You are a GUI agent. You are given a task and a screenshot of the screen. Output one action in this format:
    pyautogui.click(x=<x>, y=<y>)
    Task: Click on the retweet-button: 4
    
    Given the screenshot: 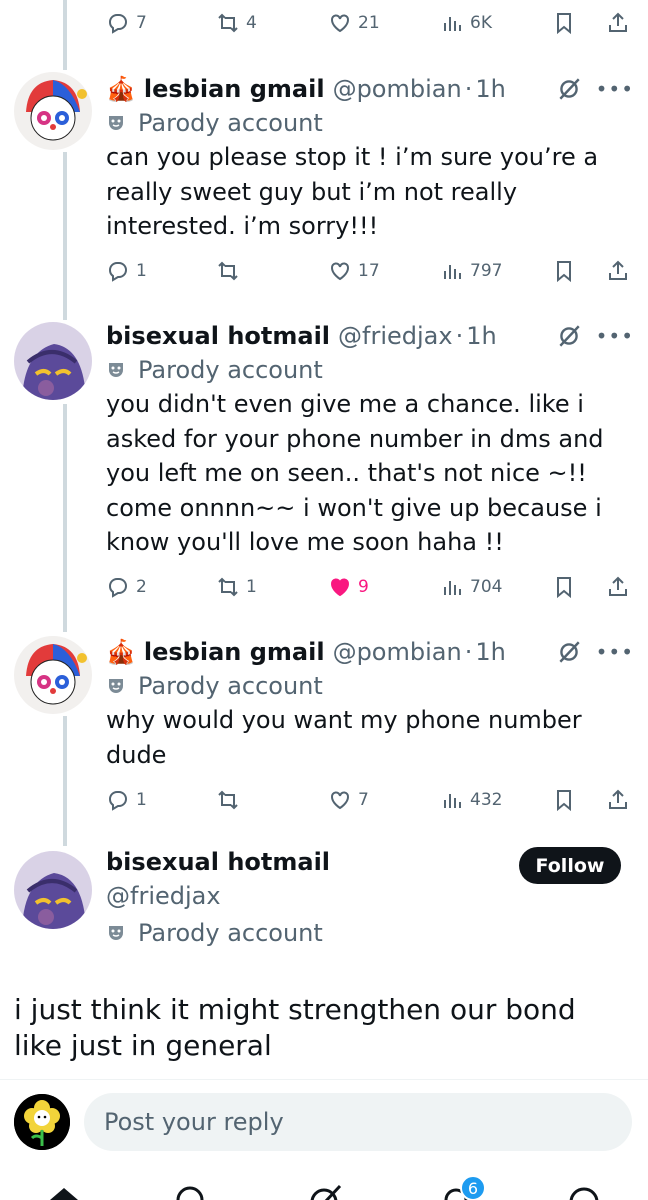 What is the action you would take?
    pyautogui.click(x=236, y=23)
    